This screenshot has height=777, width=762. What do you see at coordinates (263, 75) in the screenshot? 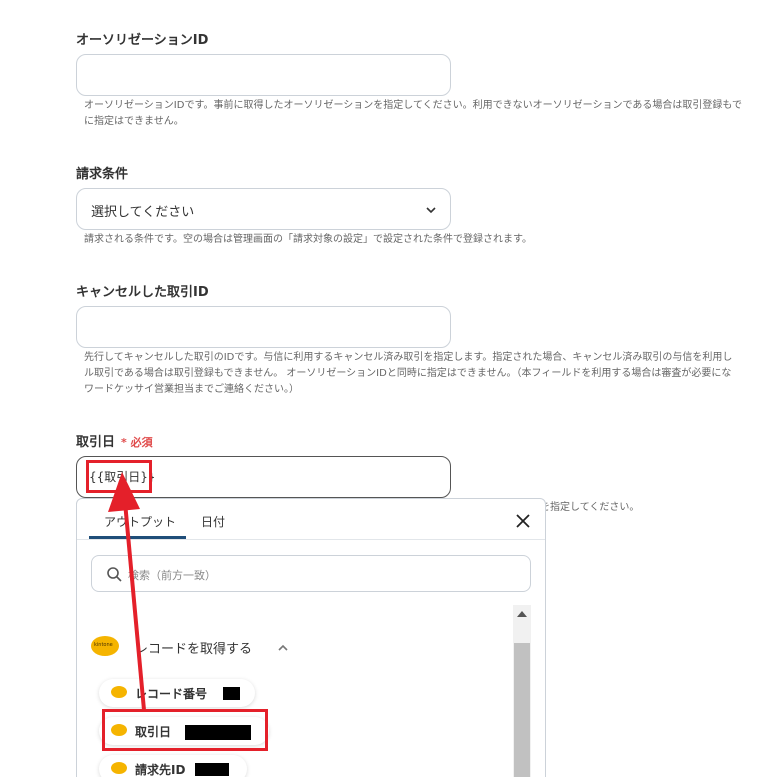
I see `authorization-id-input` at bounding box center [263, 75].